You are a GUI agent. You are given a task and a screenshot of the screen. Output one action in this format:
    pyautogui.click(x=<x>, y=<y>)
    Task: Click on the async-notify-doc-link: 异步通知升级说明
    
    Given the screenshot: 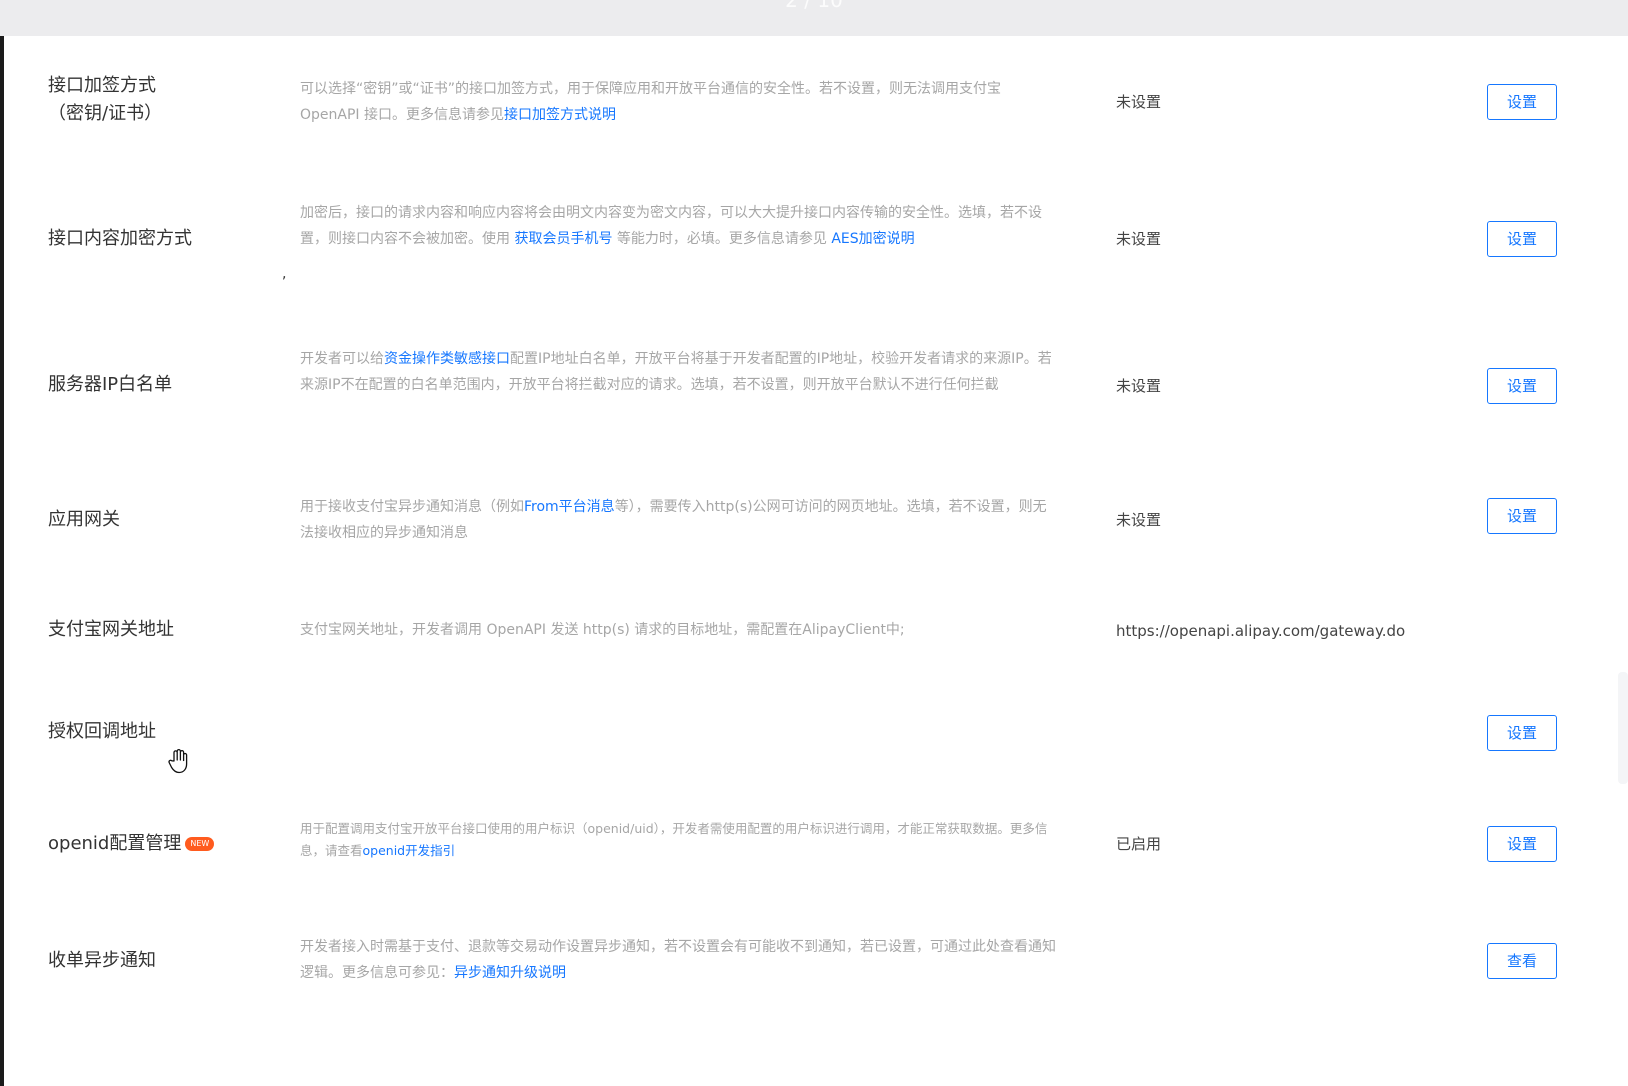 What is the action you would take?
    pyautogui.click(x=510, y=973)
    